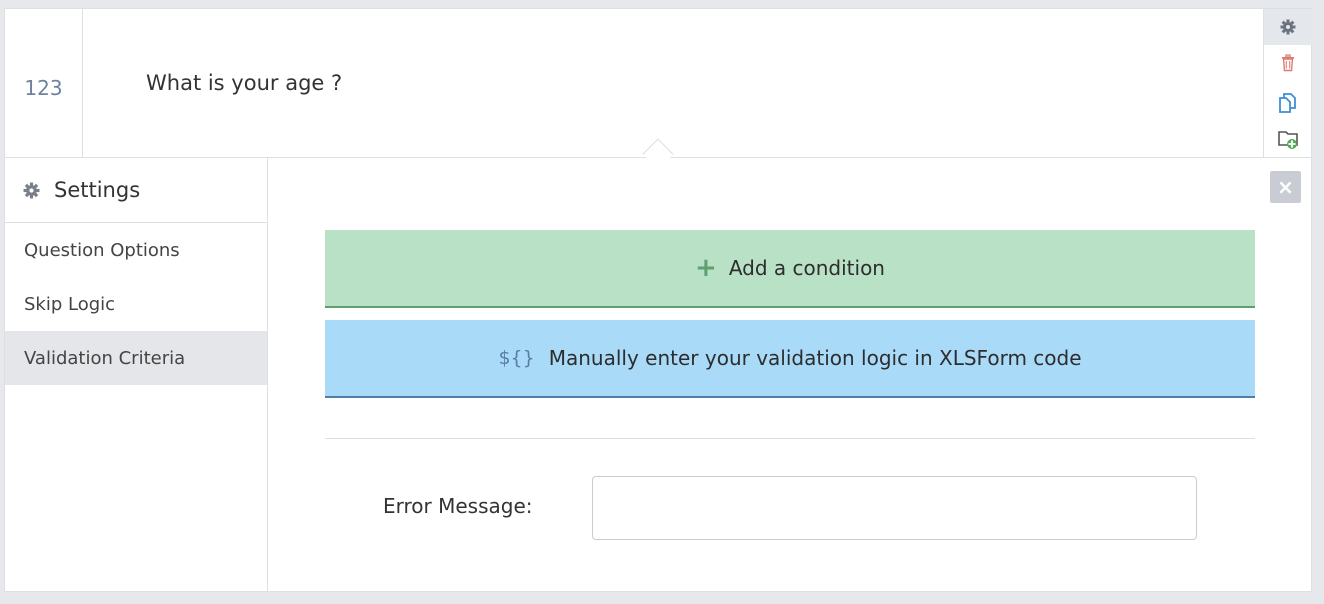 This screenshot has height=604, width=1324. What do you see at coordinates (1287, 83) in the screenshot?
I see `question-toolbar` at bounding box center [1287, 83].